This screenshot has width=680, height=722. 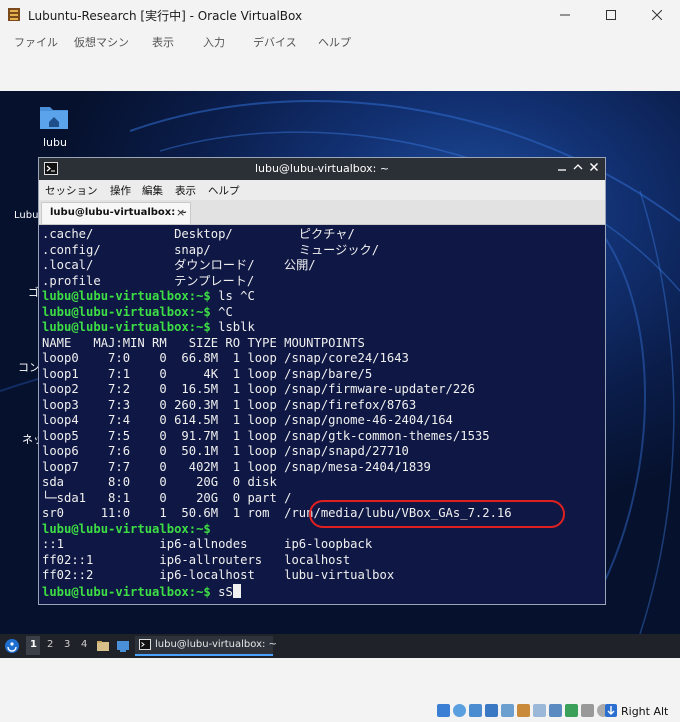 What do you see at coordinates (206, 646) in the screenshot?
I see `taskbar-terminal-item: lubu@lubu-virtualbox: ~` at bounding box center [206, 646].